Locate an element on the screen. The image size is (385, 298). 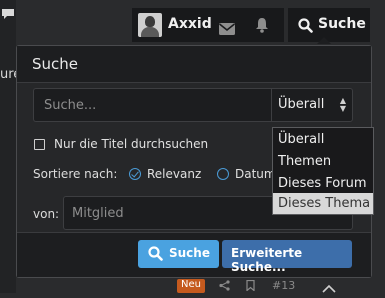
user-menu: Axxid is located at coordinates (208, 25).